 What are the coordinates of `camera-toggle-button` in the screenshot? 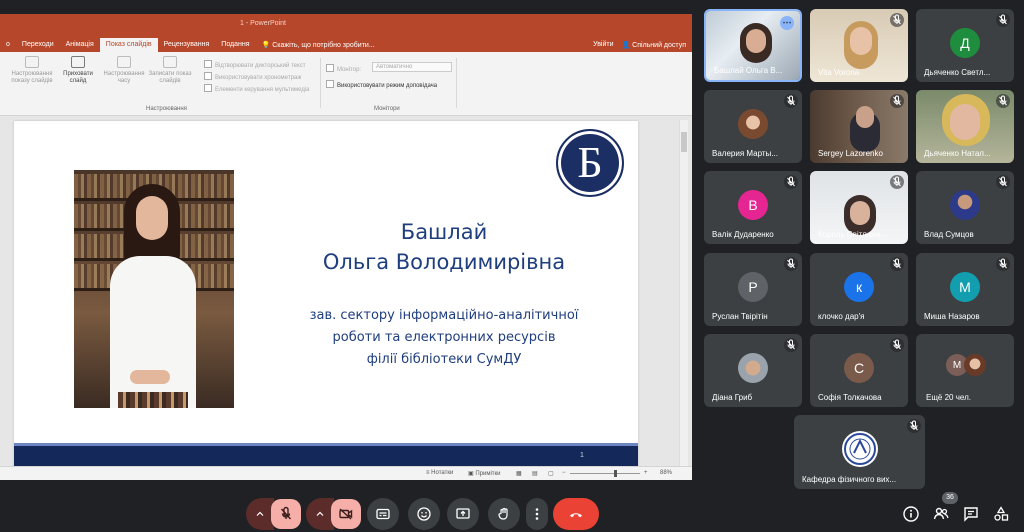 It's located at (346, 514).